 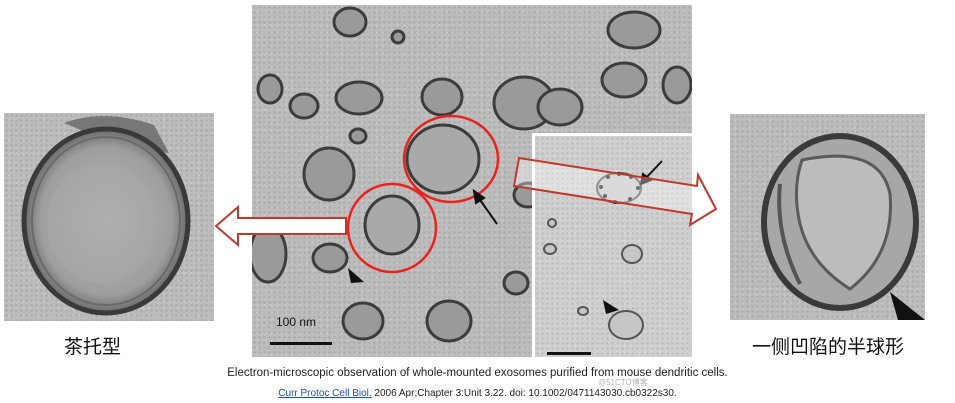 I want to click on scale-bar, so click(x=301, y=343).